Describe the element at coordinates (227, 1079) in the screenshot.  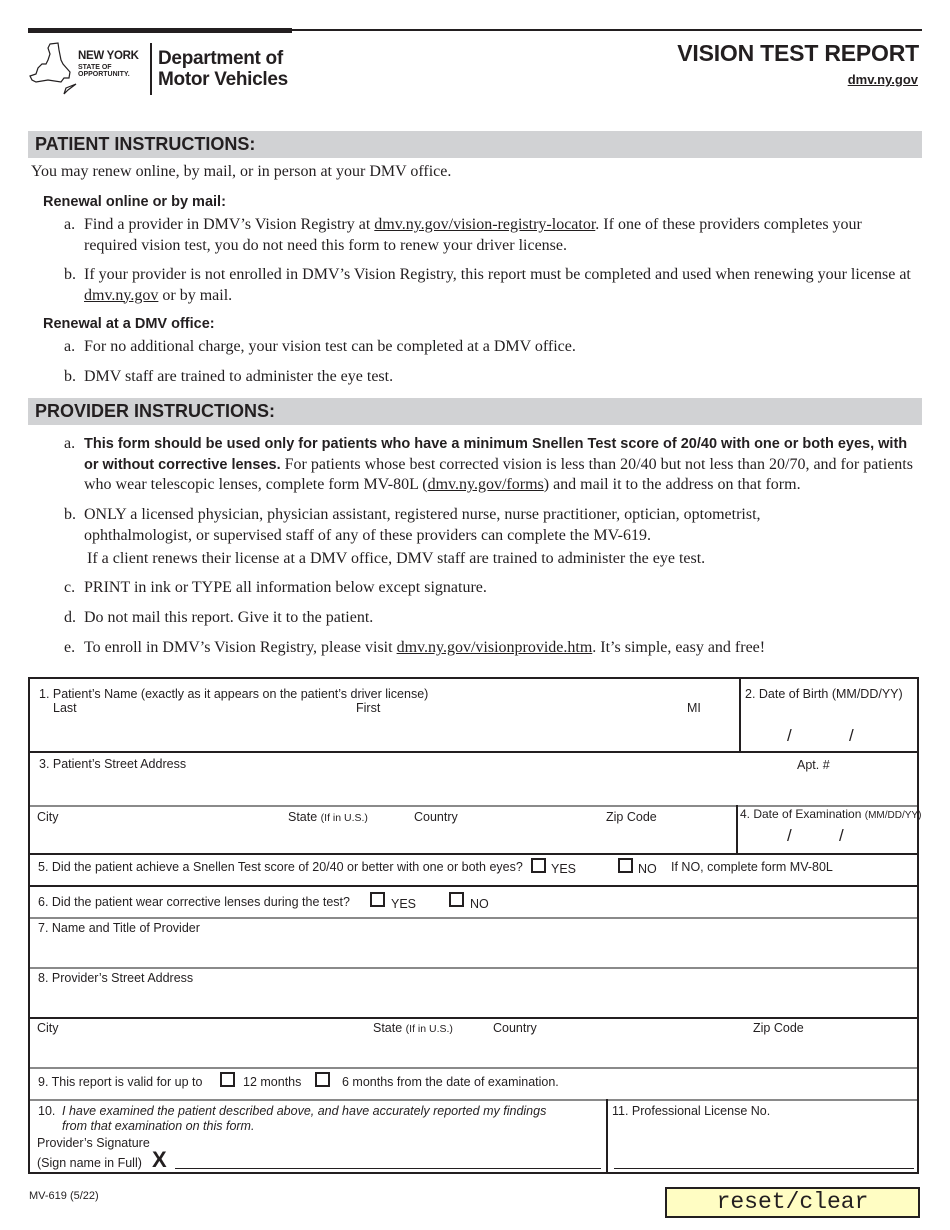
I see `valid-12-months-checkbox` at that location.